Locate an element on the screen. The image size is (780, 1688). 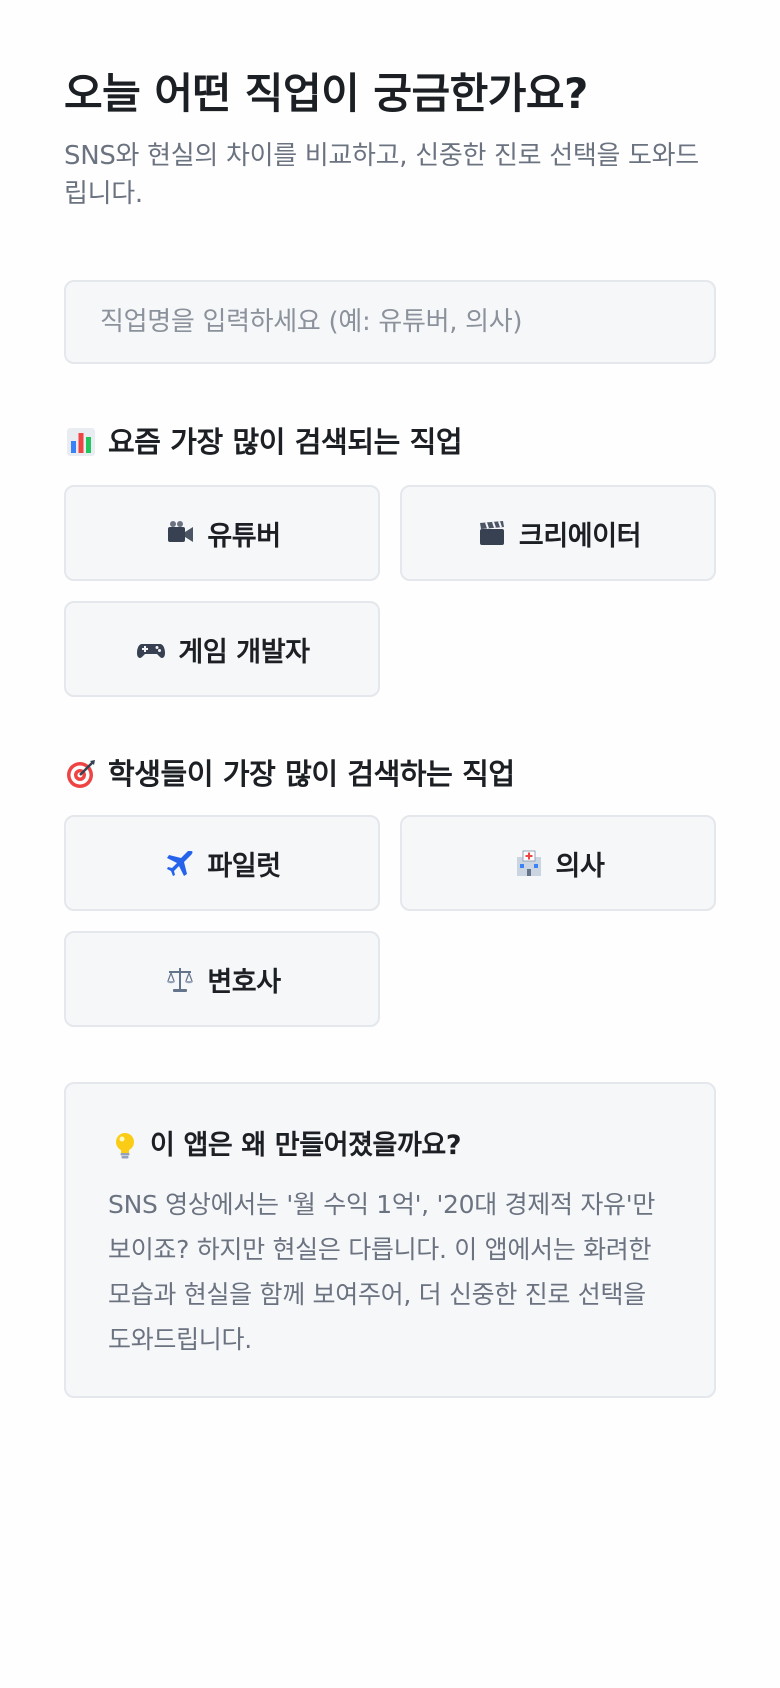
about-app-title: 이 앱은 왜 만들어졌을까요? is located at coordinates (306, 1145).